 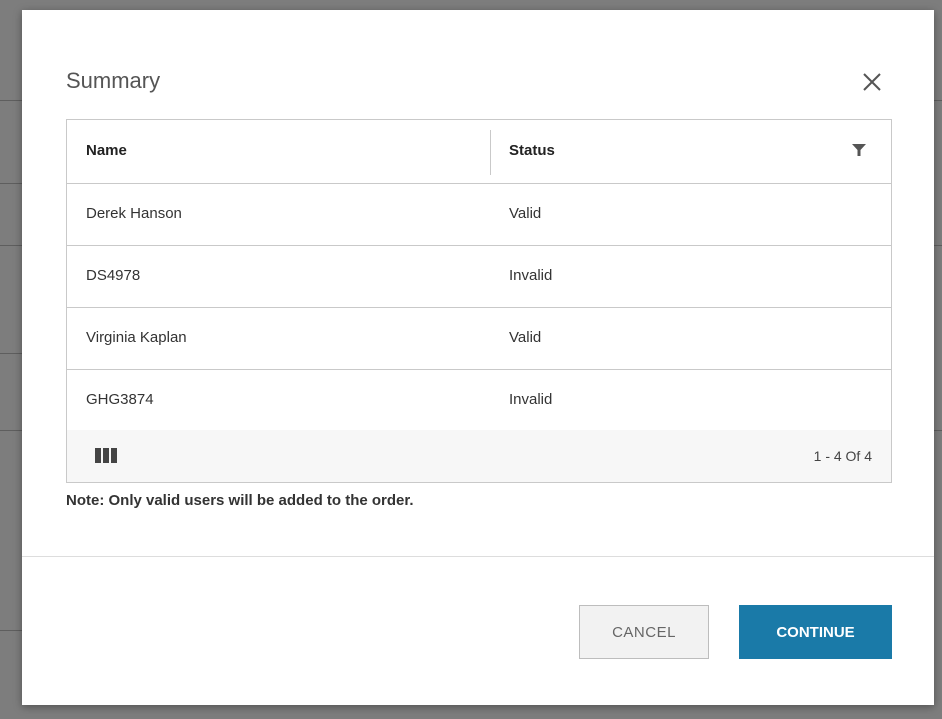 What do you see at coordinates (479, 339) in the screenshot?
I see `table-row: Virginia Kaplan Valid` at bounding box center [479, 339].